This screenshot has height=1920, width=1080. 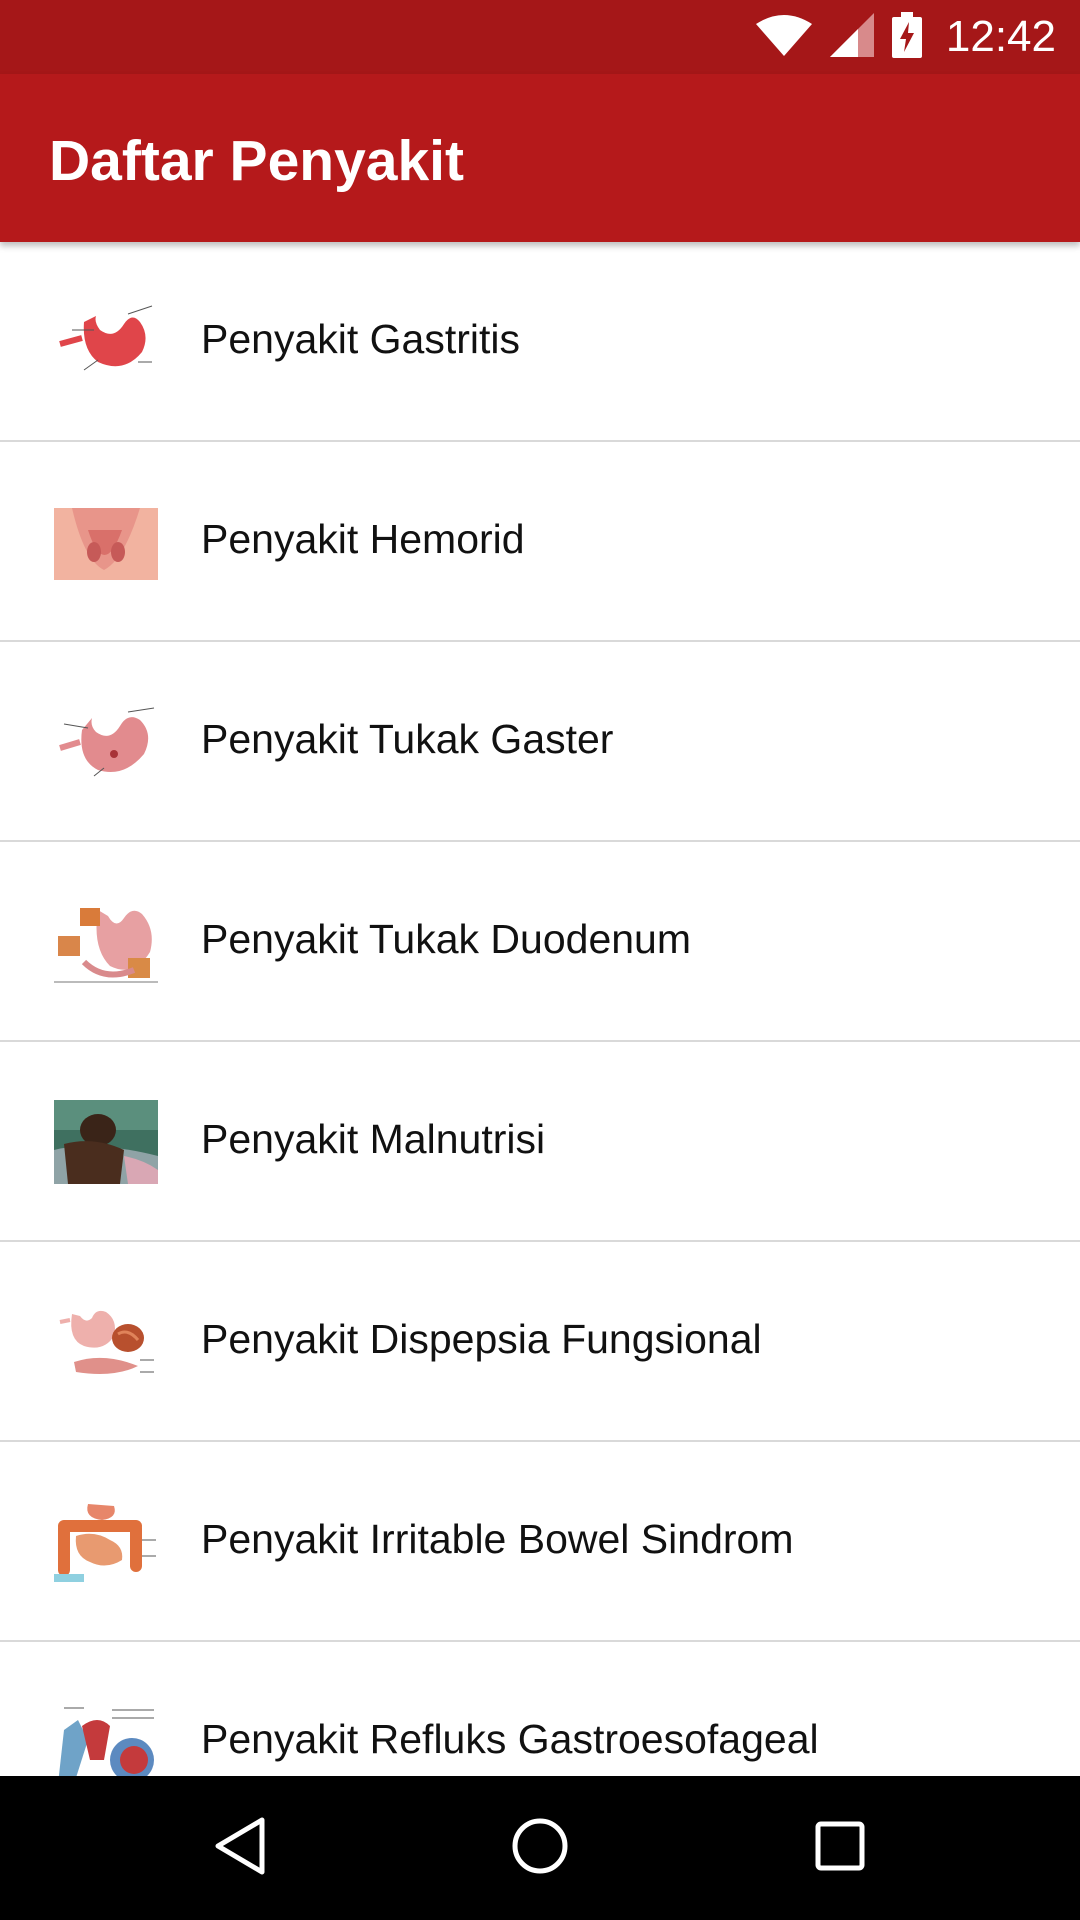 What do you see at coordinates (106, 942) in the screenshot?
I see `duodenal-ulcer-diagram-thumbnail` at bounding box center [106, 942].